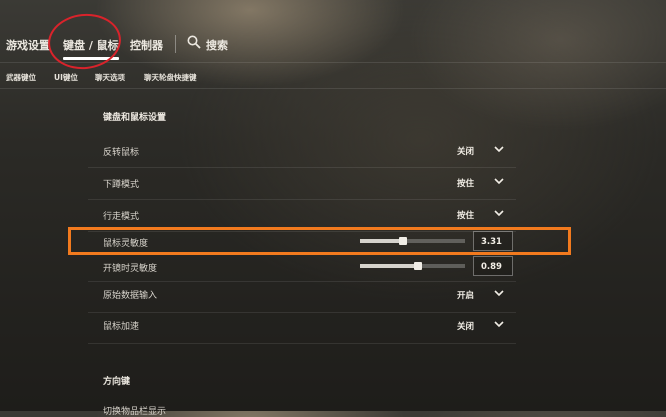 The image size is (666, 417). I want to click on setting-value: 开启, so click(465, 295).